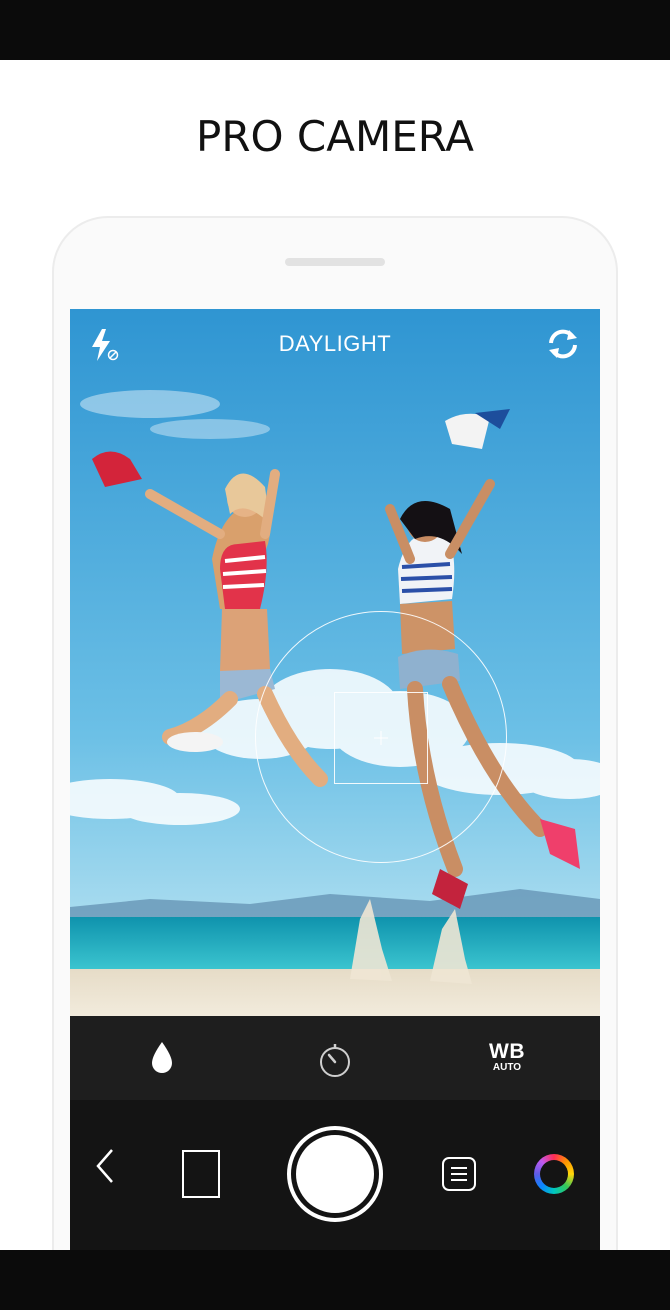 This screenshot has width=670, height=1310. I want to click on camera-tools-row: WB AUTO, so click(335, 1058).